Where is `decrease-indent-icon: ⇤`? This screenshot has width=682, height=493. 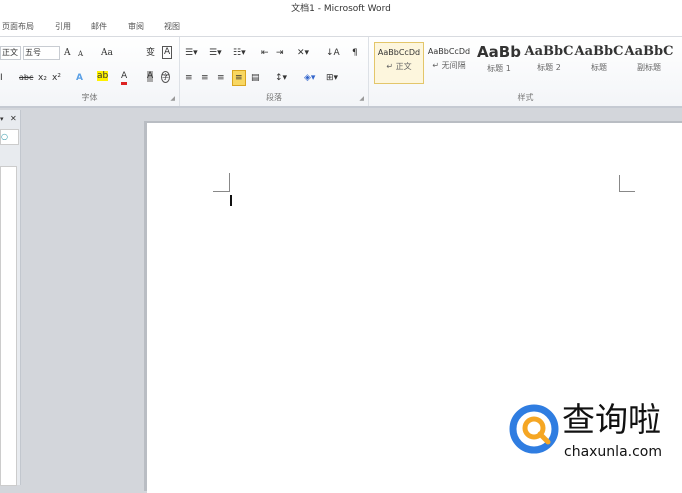 decrease-indent-icon: ⇤ is located at coordinates (265, 53).